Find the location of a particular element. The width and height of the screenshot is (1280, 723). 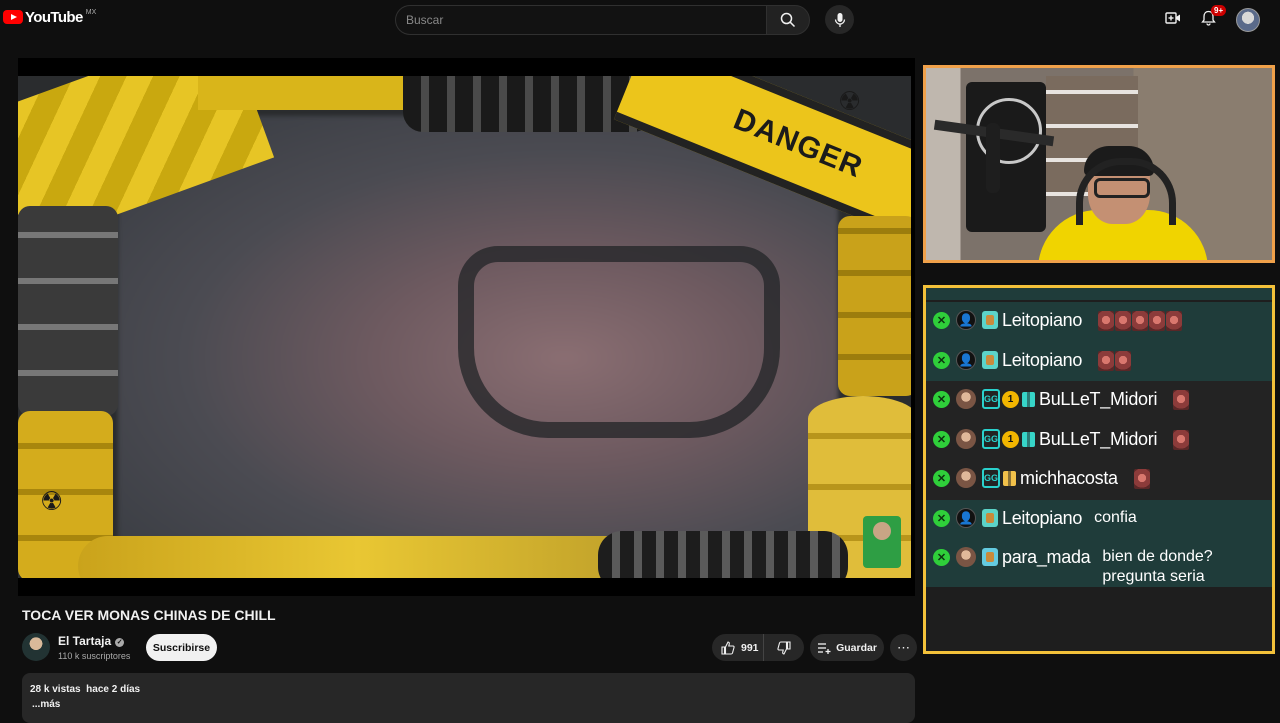

save-playlist-icon is located at coordinates (824, 648).